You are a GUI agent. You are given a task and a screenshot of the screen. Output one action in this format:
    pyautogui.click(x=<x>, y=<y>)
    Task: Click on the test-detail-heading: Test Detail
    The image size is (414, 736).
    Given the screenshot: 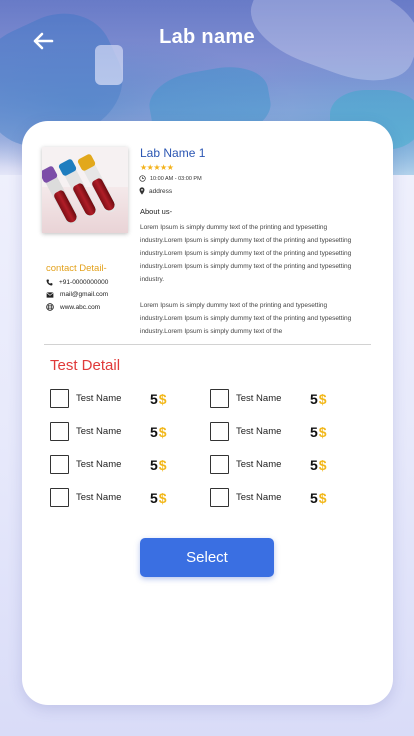 What is the action you would take?
    pyautogui.click(x=85, y=365)
    